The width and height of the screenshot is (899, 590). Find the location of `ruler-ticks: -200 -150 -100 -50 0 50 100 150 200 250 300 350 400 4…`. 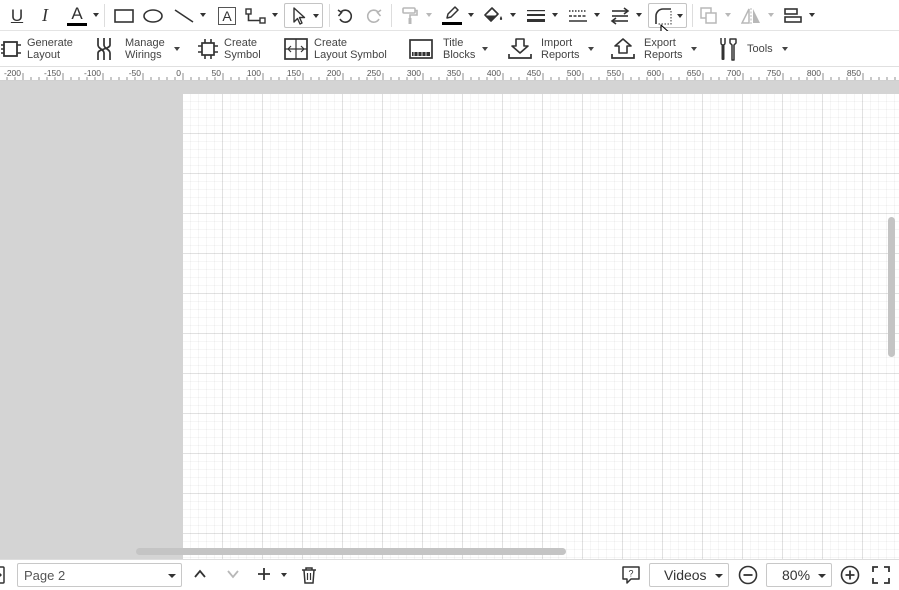

ruler-ticks: -200 -150 -100 -50 0 50 100 150 200 250 300 350 400 4… is located at coordinates (450, 74).